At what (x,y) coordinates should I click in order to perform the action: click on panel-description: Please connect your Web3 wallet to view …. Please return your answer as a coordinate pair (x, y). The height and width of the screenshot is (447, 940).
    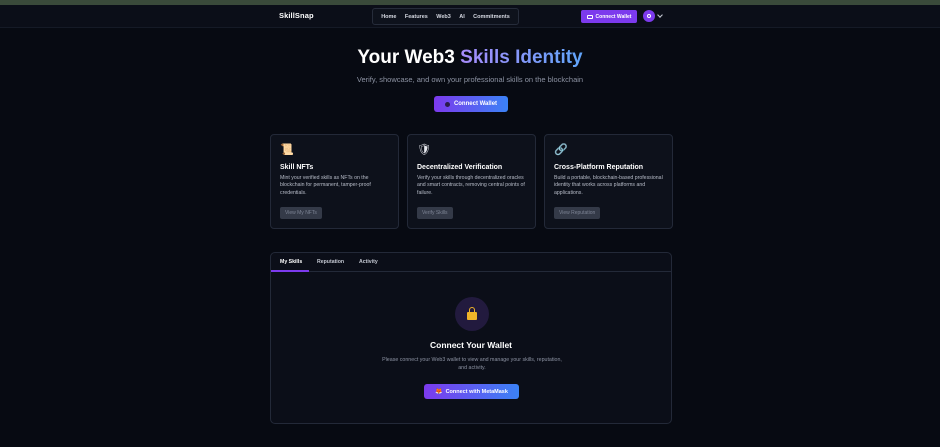
    Looking at the image, I should click on (472, 364).